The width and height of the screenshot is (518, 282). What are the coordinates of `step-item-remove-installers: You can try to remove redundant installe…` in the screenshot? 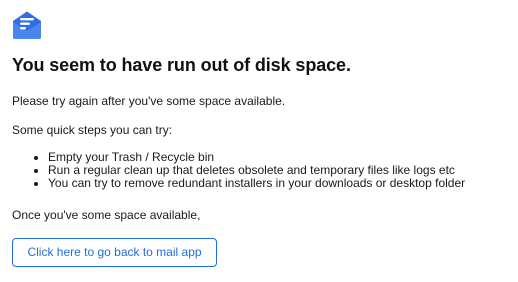 It's located at (256, 183).